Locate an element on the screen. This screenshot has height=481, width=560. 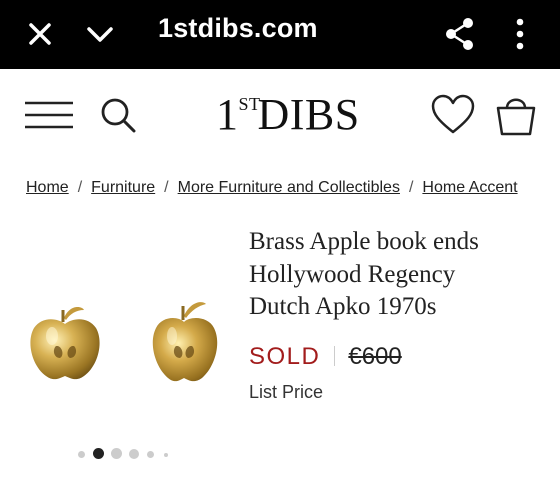
product-title-line: Dutch Apko 1970s is located at coordinates (343, 306).